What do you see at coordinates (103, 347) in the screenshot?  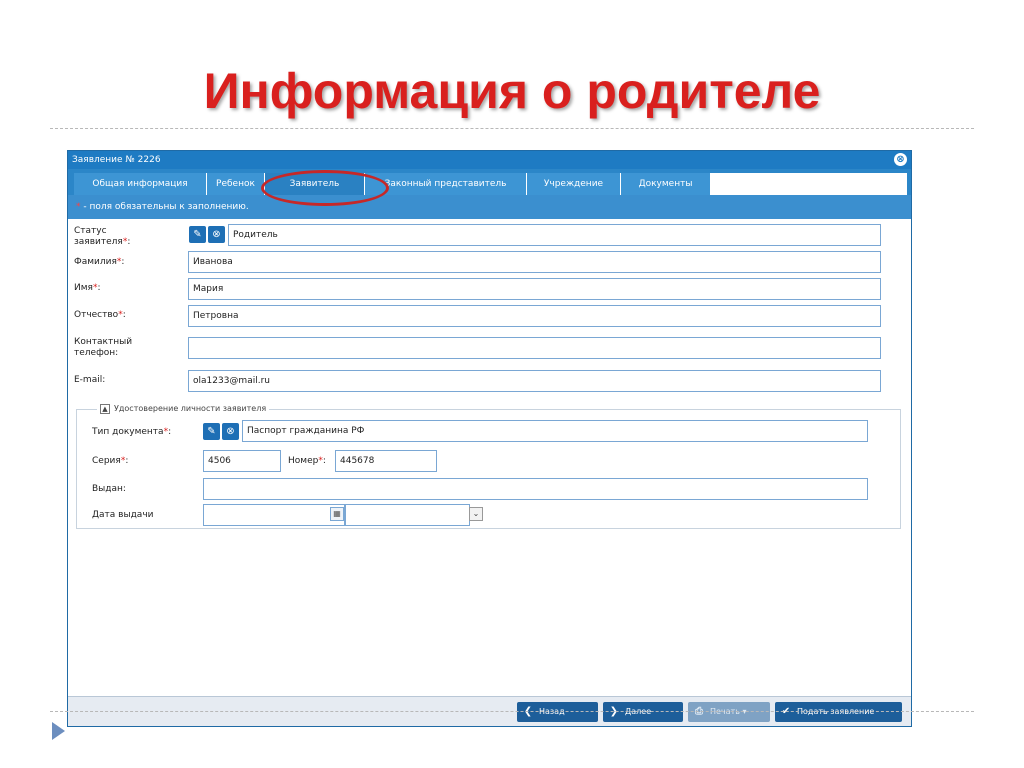 I see `phone-label: Контактный телефон:` at bounding box center [103, 347].